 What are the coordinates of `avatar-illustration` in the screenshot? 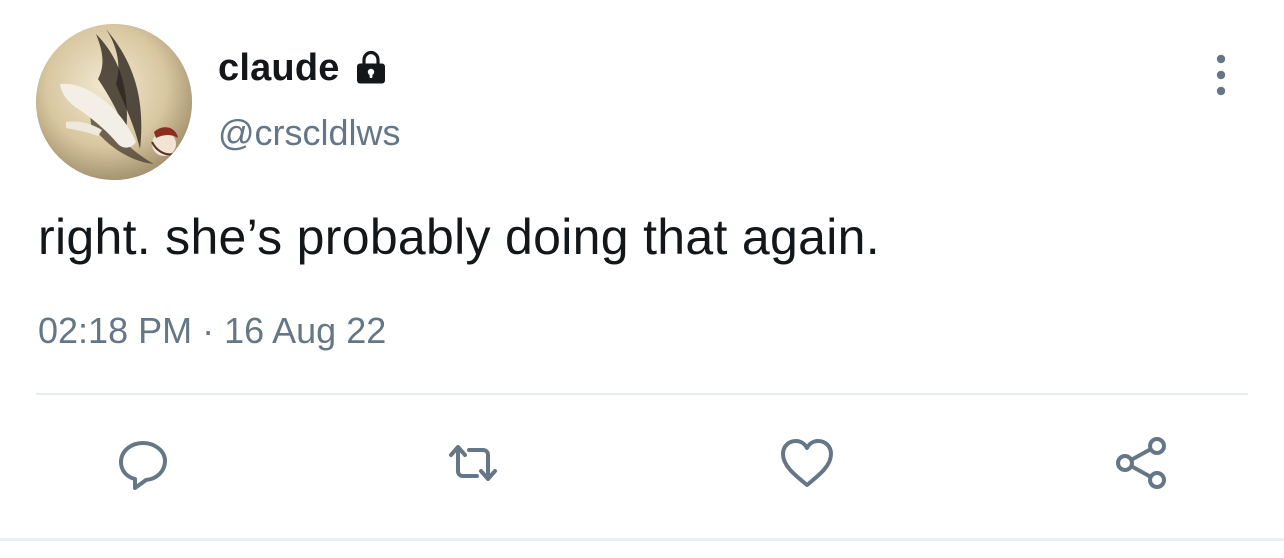 It's located at (114, 102).